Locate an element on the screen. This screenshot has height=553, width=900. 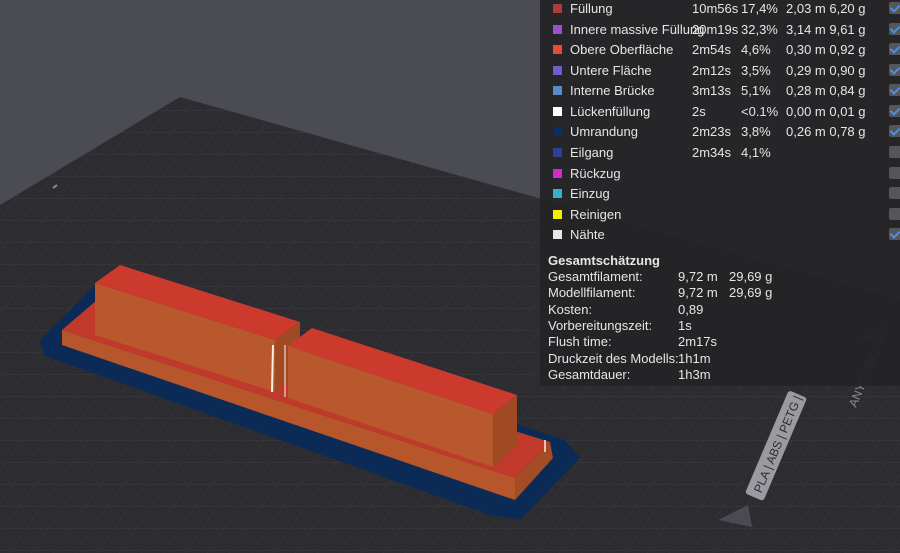
legend-item-name: Nähte is located at coordinates (587, 234).